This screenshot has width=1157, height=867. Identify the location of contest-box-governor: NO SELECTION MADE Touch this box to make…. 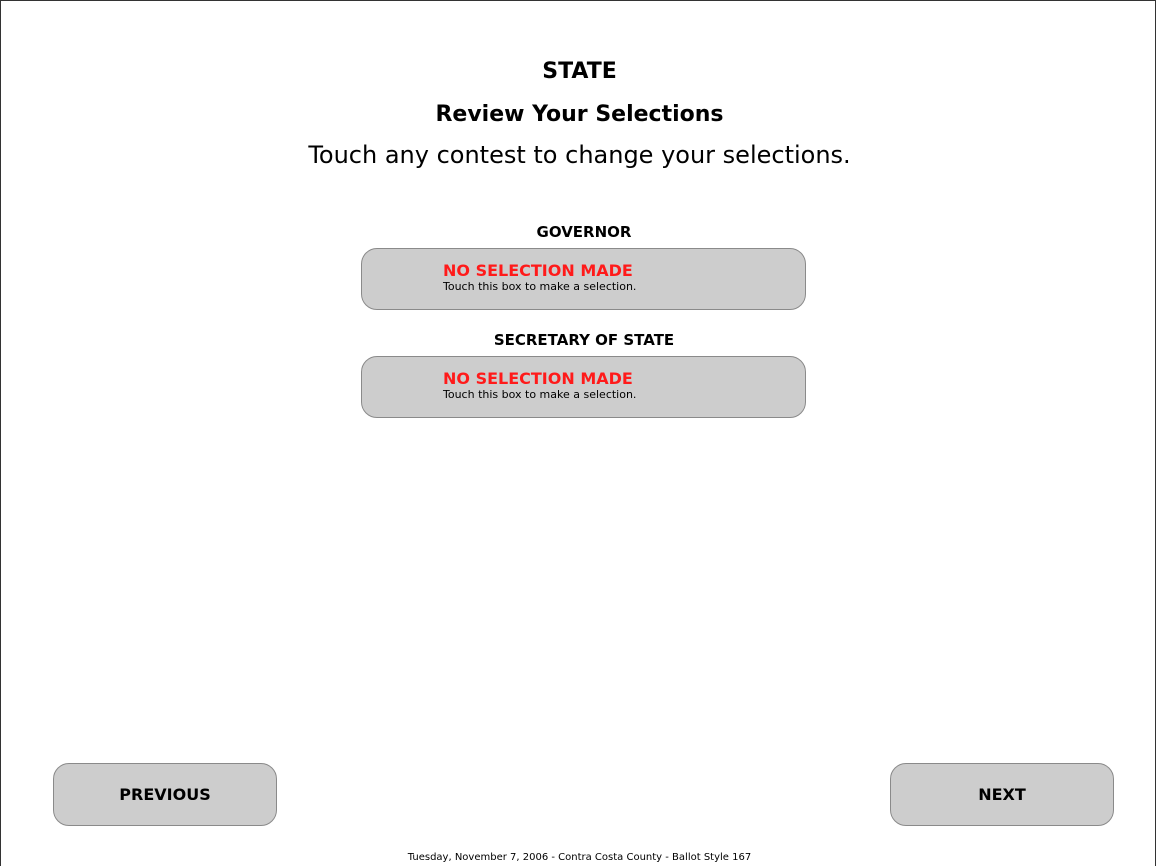
(583, 279).